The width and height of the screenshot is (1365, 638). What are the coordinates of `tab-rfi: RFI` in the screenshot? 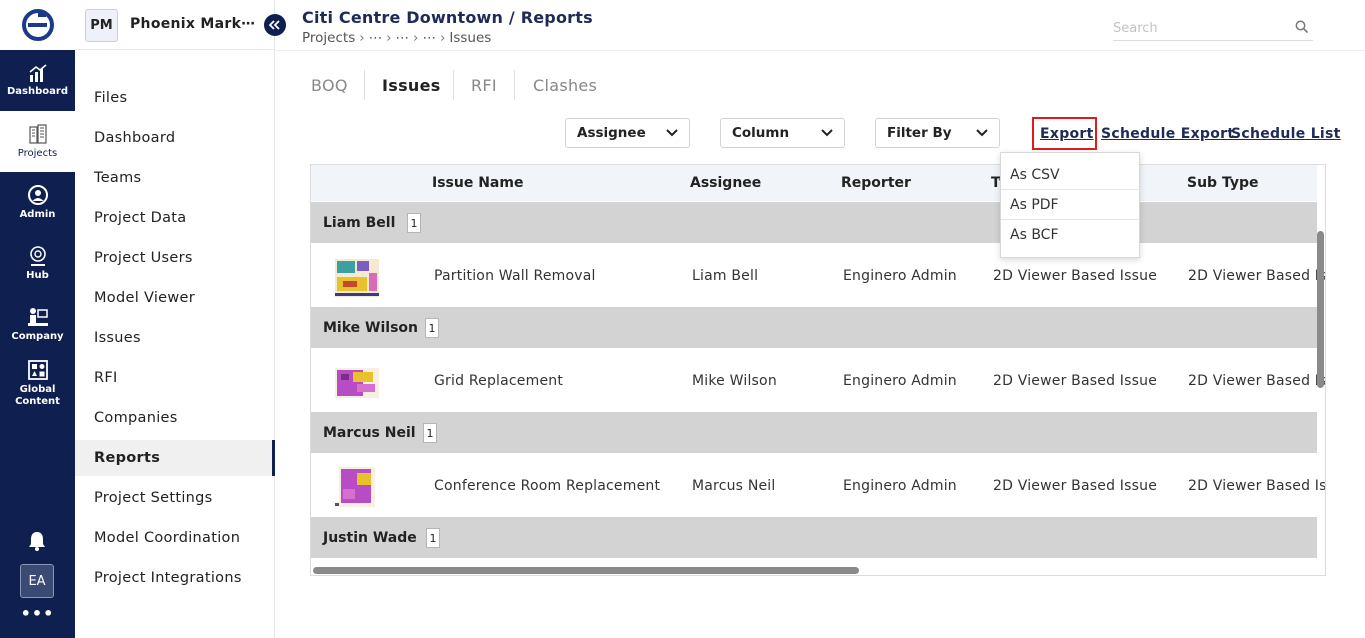 It's located at (484, 85).